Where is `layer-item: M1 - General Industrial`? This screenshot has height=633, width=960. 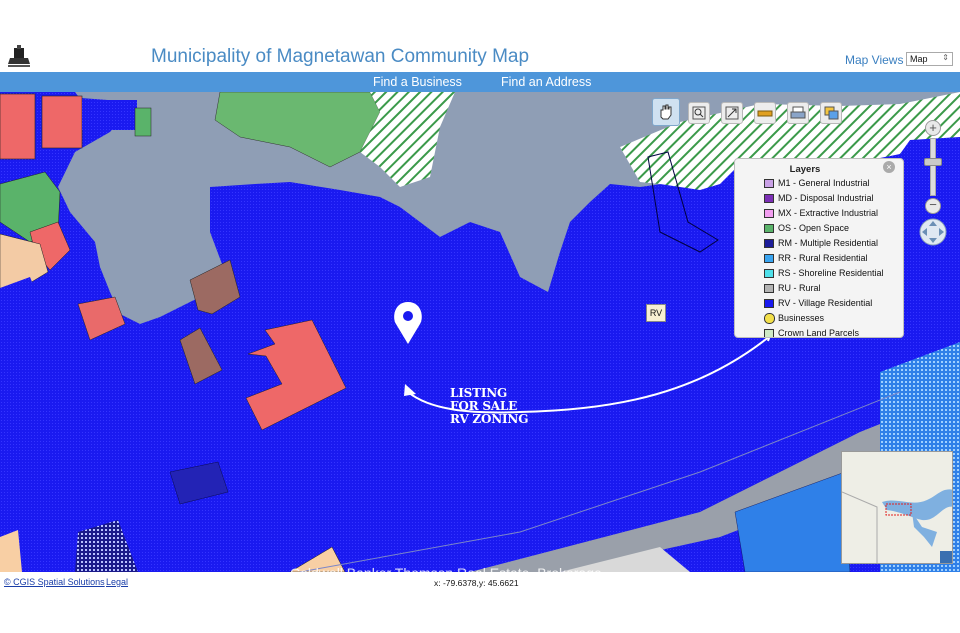 layer-item: M1 - General Industrial is located at coordinates (832, 184).